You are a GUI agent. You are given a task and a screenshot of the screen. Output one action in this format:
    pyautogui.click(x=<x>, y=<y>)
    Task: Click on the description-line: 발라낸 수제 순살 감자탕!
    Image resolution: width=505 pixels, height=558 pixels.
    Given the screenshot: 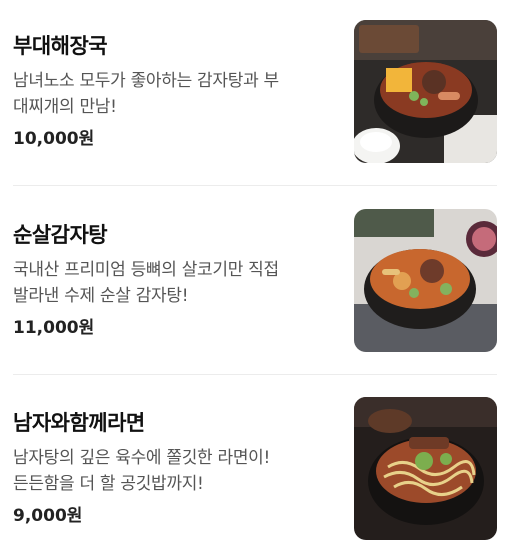 What is the action you would take?
    pyautogui.click(x=101, y=296)
    